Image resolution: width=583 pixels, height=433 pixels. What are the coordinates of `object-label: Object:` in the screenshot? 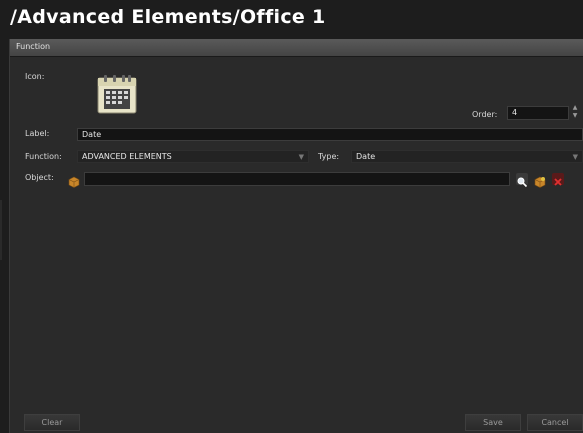 It's located at (39, 177).